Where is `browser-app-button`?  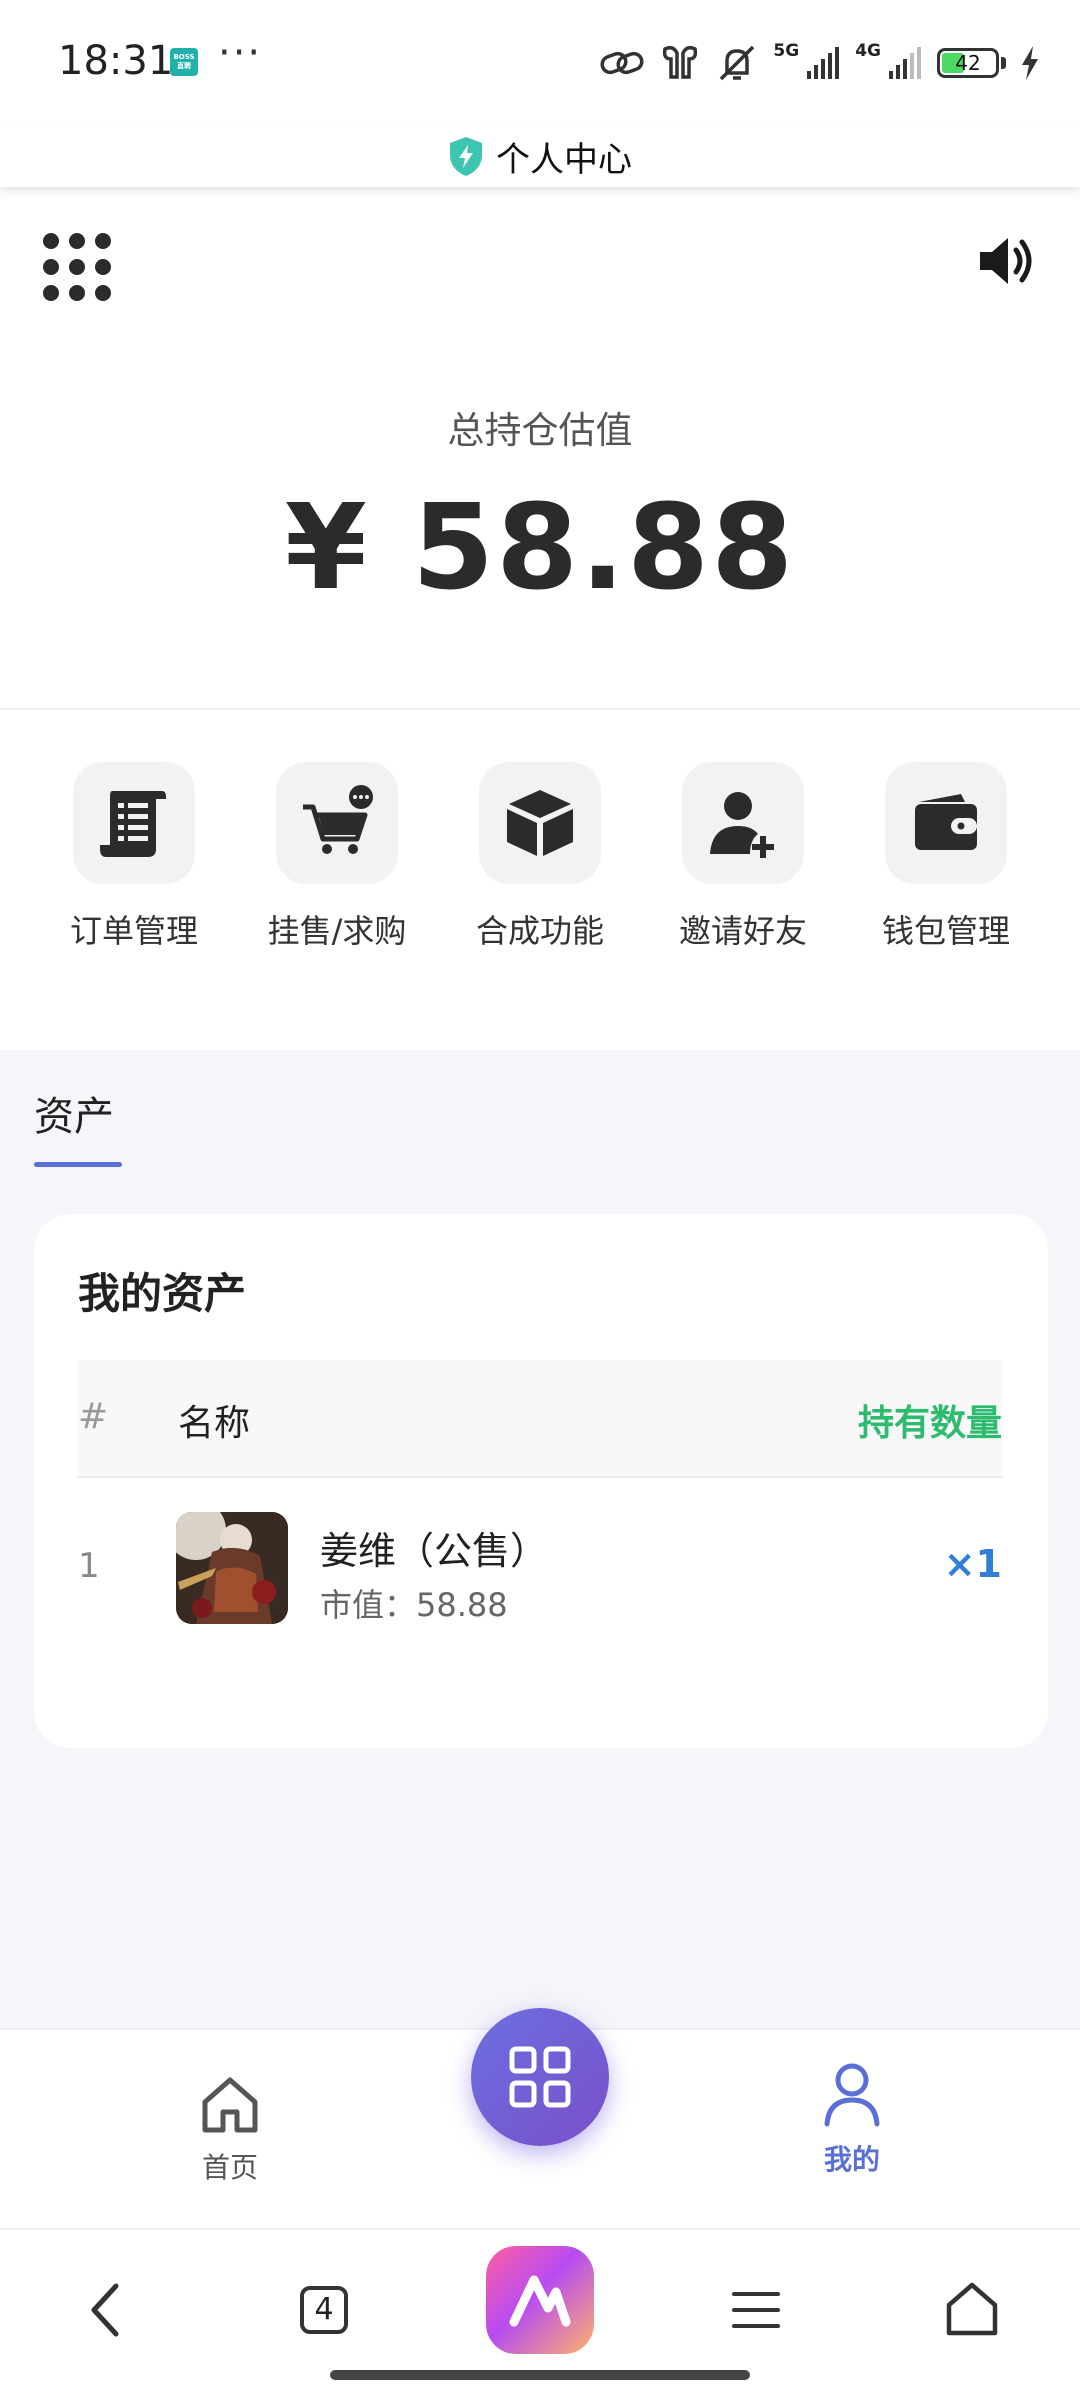 browser-app-button is located at coordinates (540, 2300).